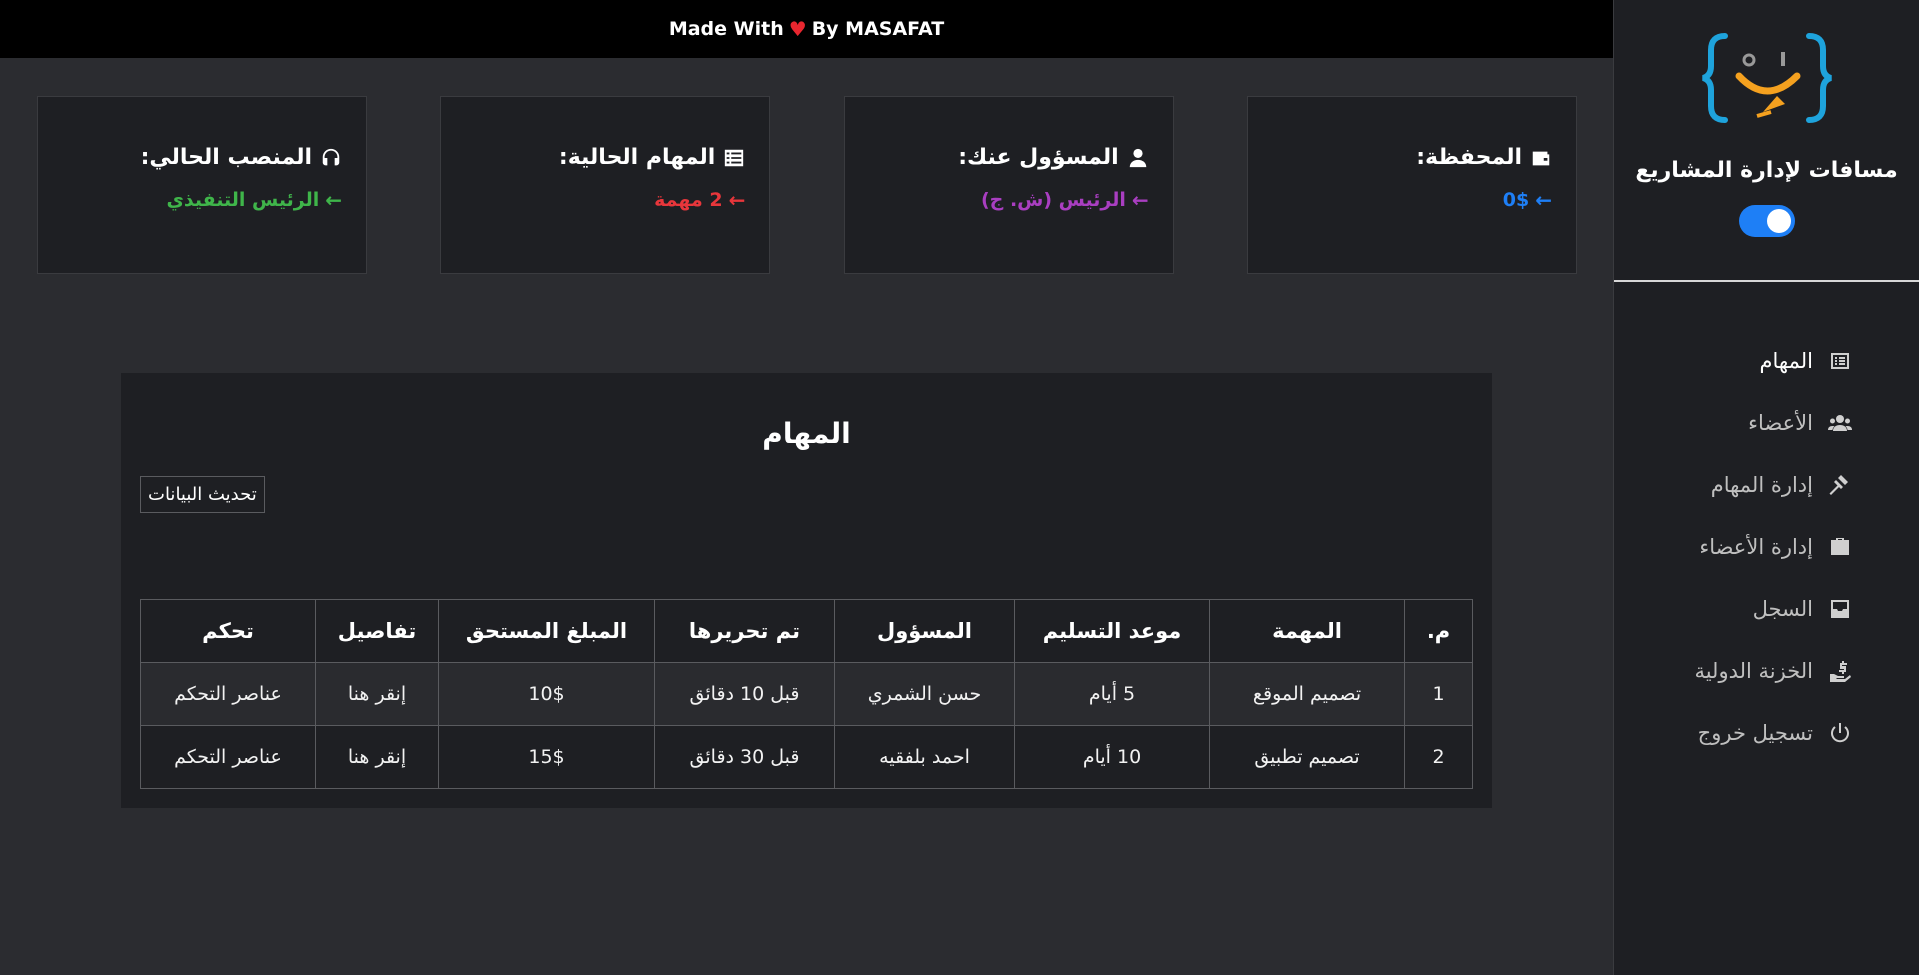 The height and width of the screenshot is (975, 1919). What do you see at coordinates (744, 694) in the screenshot?
I see `cell-edited: قبل 10 دقائق` at bounding box center [744, 694].